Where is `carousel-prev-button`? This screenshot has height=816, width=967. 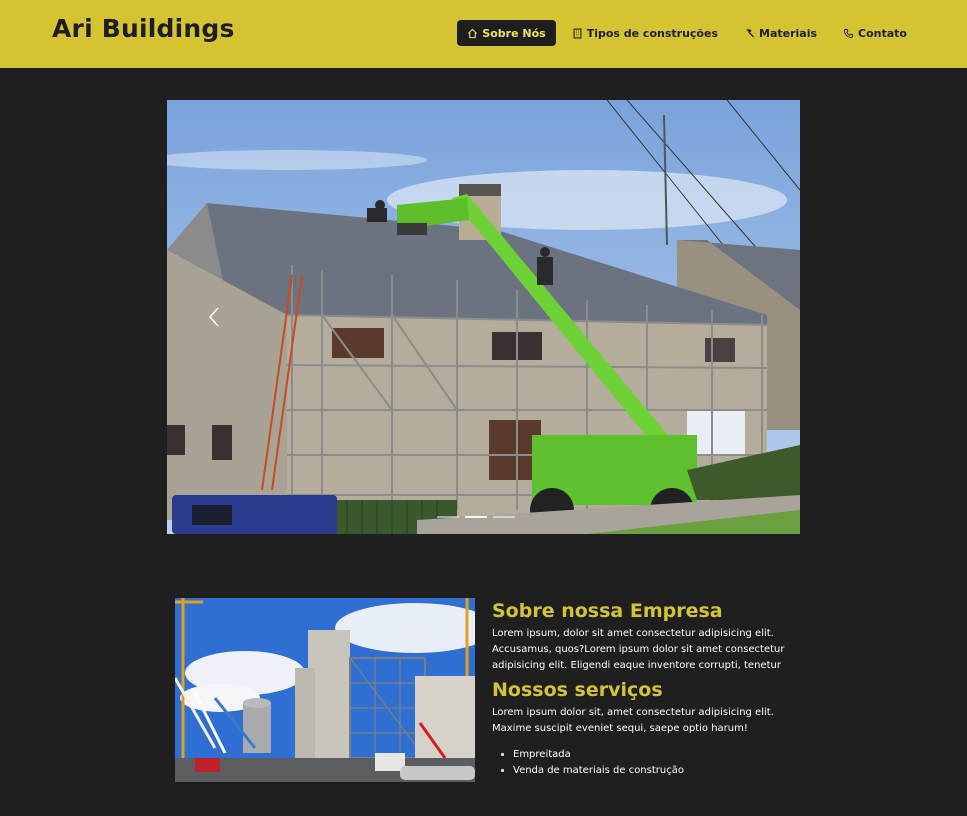 carousel-prev-button is located at coordinates (214, 317).